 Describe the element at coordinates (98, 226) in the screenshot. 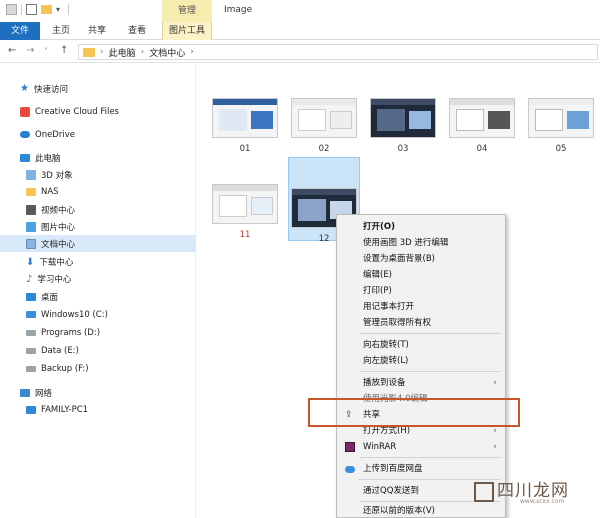

I see `sidebar-item-pictures: 图片中心` at that location.